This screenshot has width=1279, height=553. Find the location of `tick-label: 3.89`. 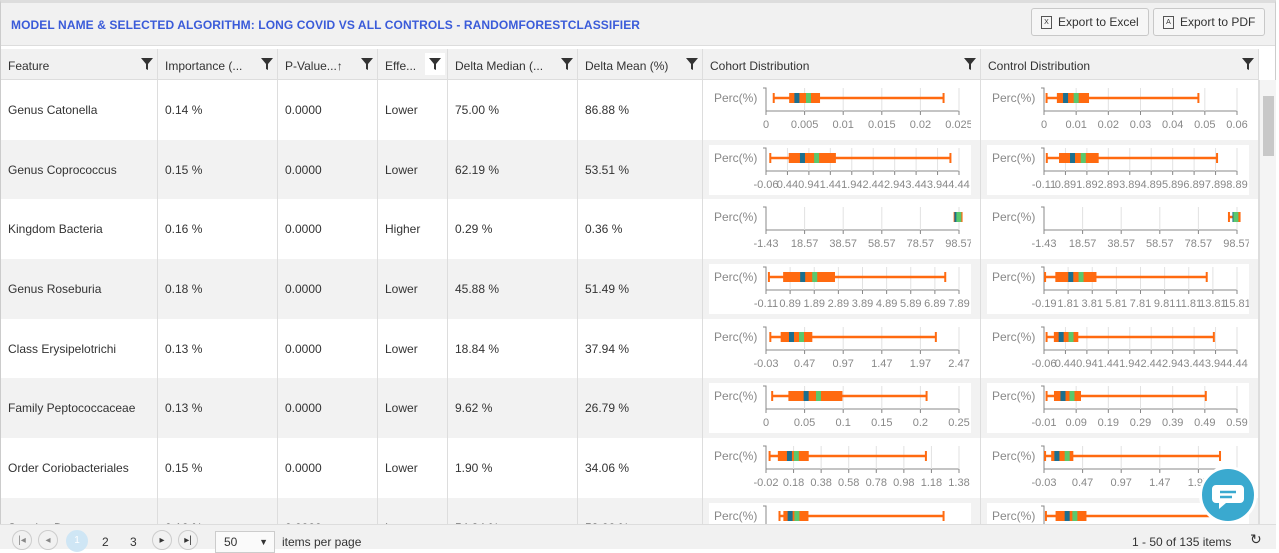

tick-label: 3.89 is located at coordinates (862, 304).